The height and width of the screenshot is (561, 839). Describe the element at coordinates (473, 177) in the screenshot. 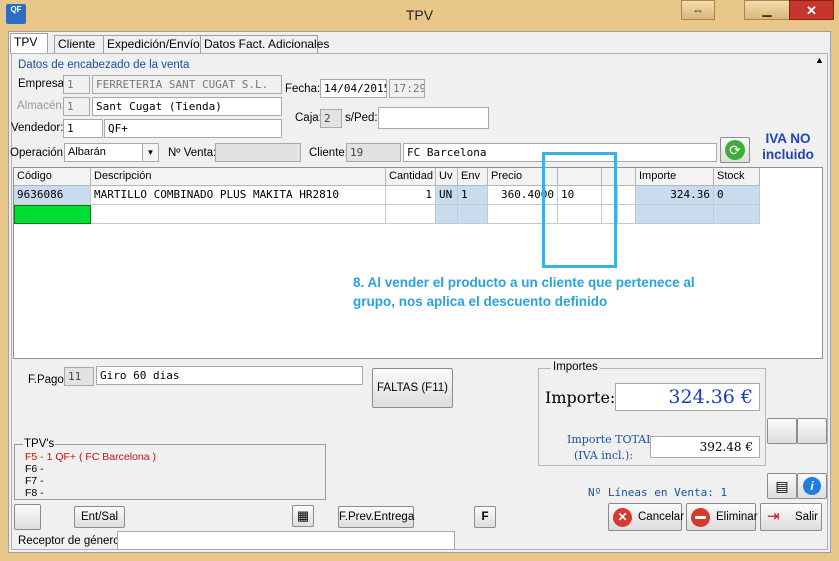

I see `column-header-env: Env` at that location.